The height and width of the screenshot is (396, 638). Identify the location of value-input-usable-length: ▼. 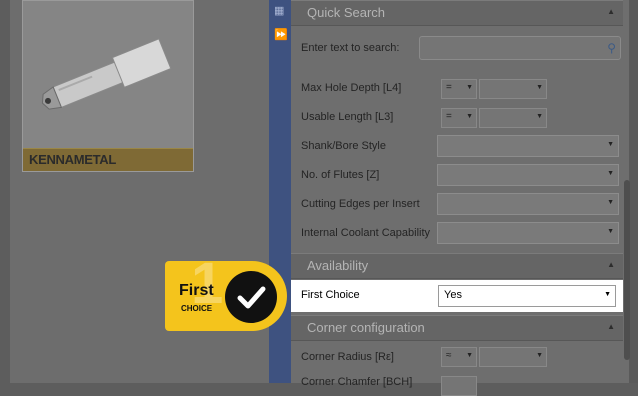
(513, 118).